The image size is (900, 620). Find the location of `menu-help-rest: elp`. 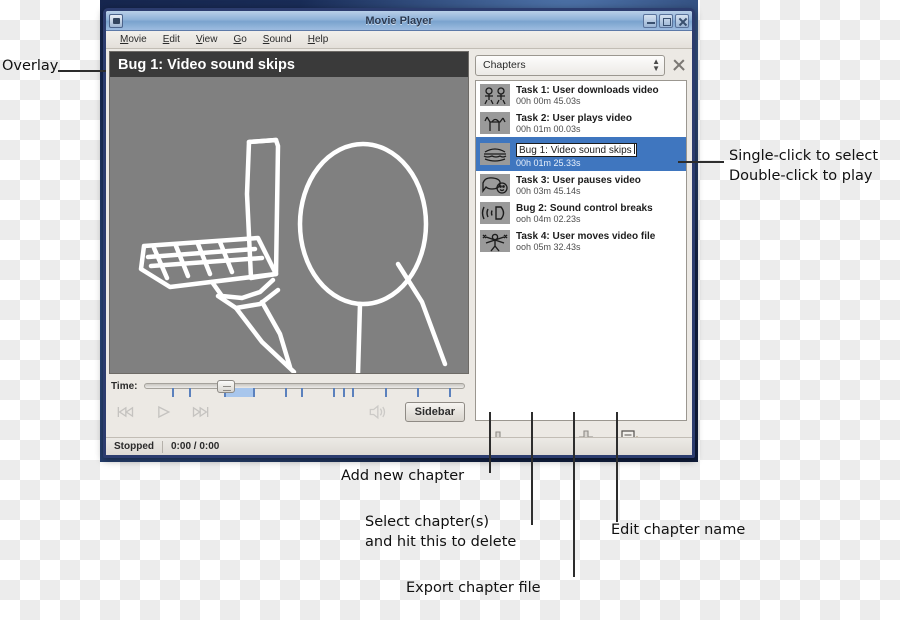

menu-help-rest: elp is located at coordinates (321, 39).